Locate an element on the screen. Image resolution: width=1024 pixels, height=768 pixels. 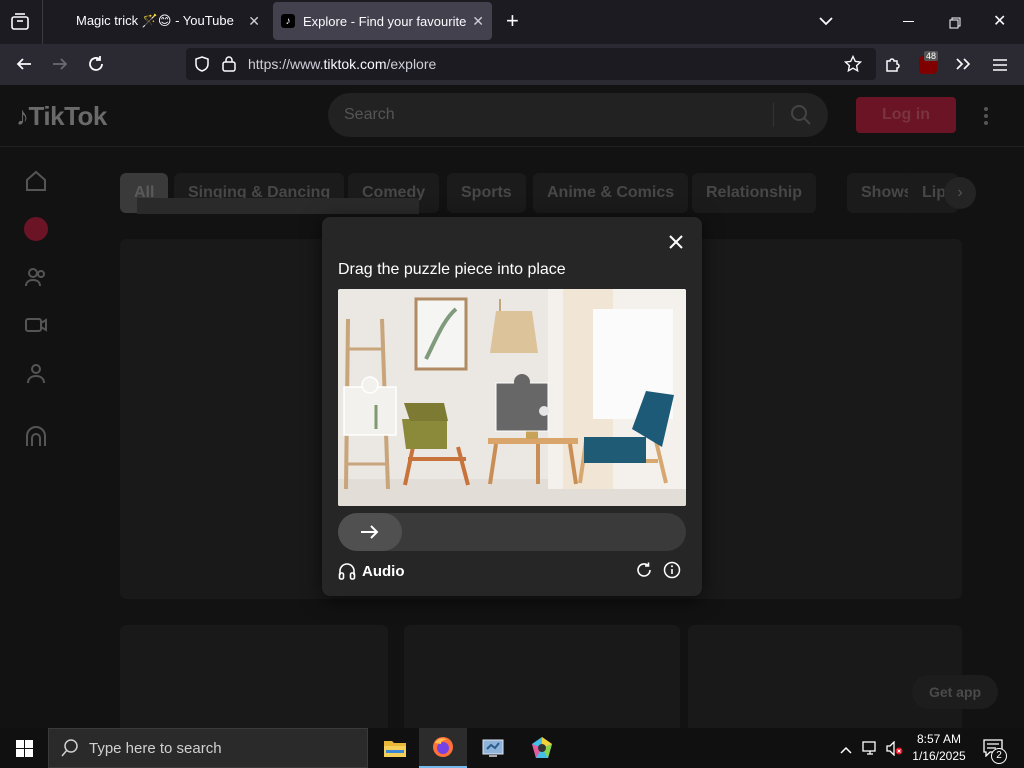
file-explorer-icon is located at coordinates (395, 748).